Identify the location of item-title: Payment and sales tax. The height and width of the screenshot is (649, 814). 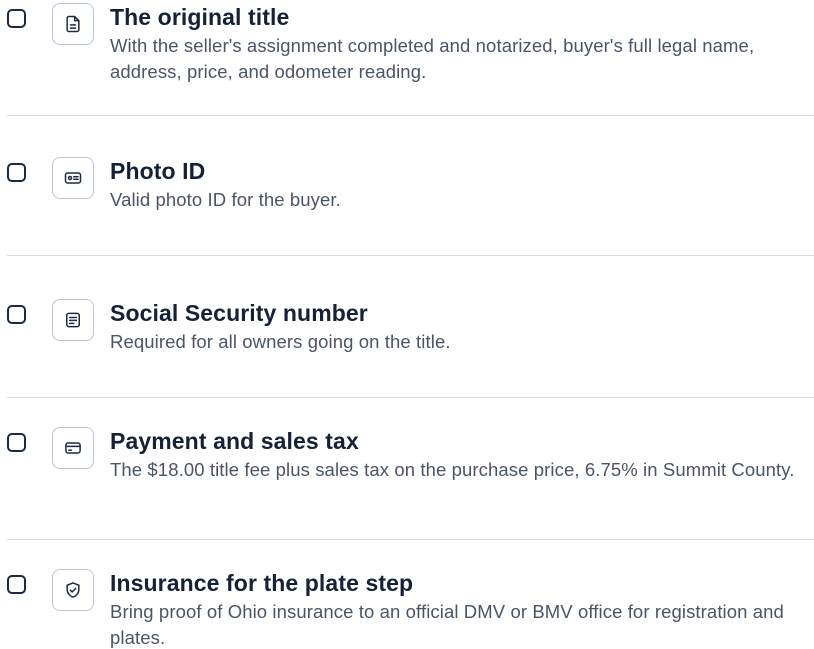
(234, 441).